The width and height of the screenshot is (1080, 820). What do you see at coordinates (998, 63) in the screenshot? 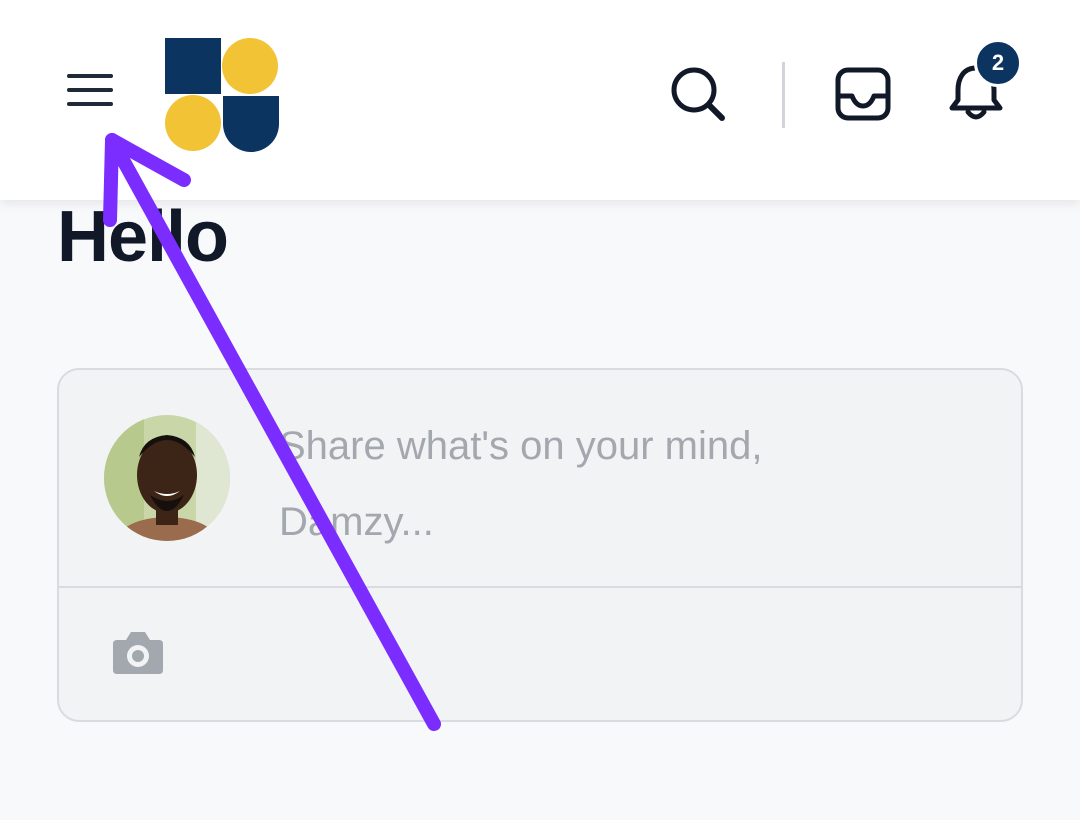
I see `notification-count-badge: 2` at bounding box center [998, 63].